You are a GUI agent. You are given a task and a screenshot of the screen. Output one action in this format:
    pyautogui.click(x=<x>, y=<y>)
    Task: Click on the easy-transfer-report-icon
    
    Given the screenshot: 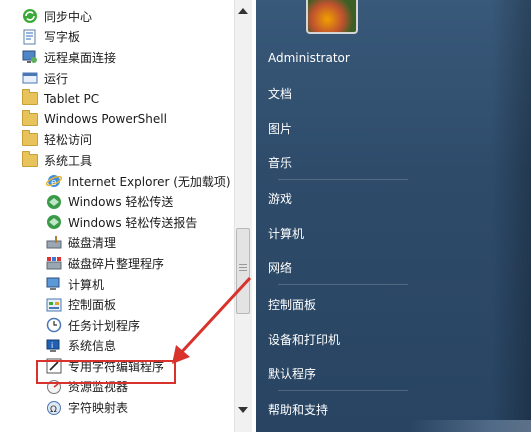 What is the action you would take?
    pyautogui.click(x=54, y=222)
    